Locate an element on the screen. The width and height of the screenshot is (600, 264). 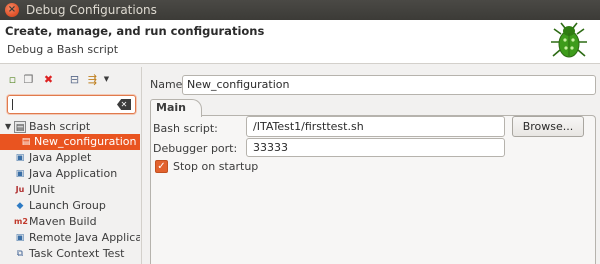
tab-strip: Main is located at coordinates (373, 108).